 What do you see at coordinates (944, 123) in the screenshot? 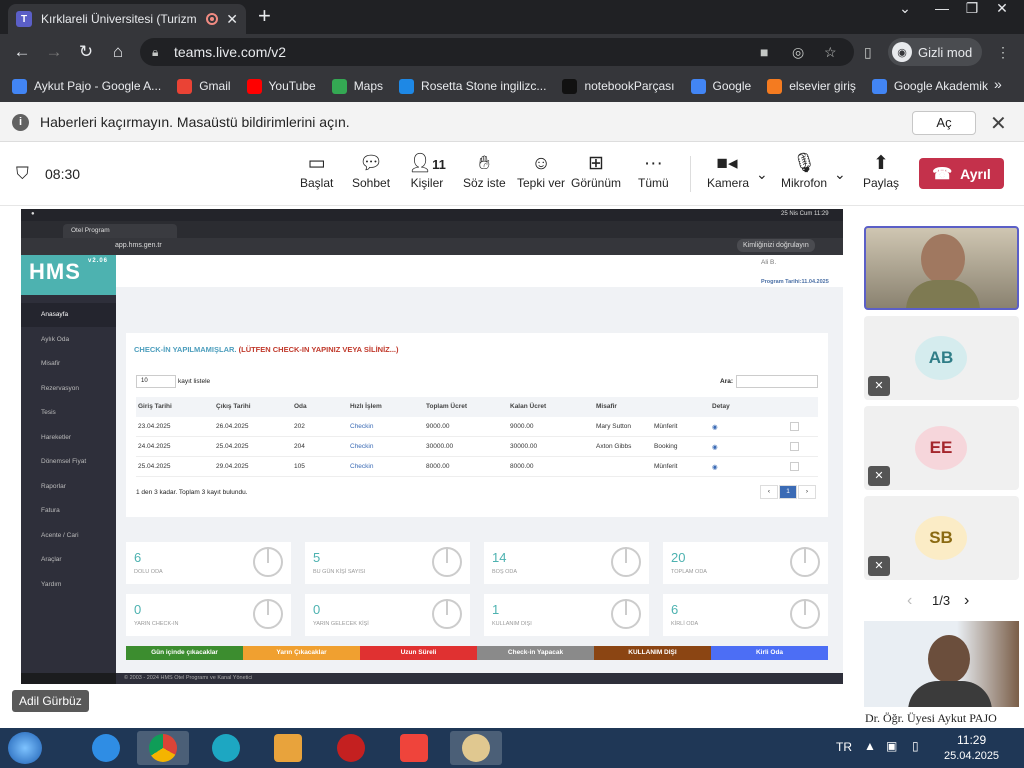
I see `enable-notifications-button: Aç` at bounding box center [944, 123].